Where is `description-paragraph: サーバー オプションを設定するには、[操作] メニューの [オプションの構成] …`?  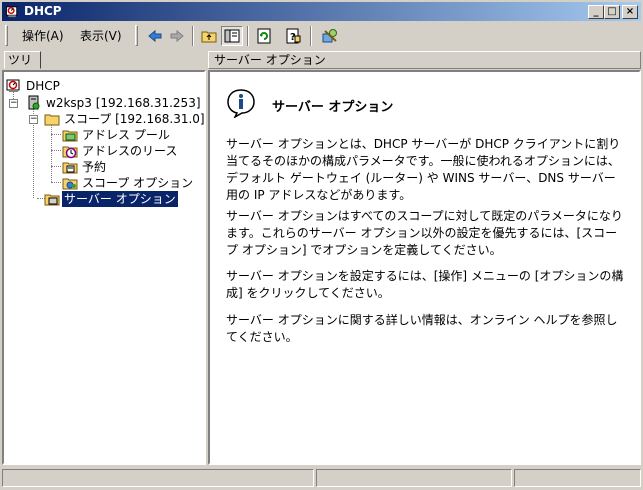
description-paragraph: サーバー オプションを設定するには、[操作] メニューの [オプションの構成] … is located at coordinates (425, 284).